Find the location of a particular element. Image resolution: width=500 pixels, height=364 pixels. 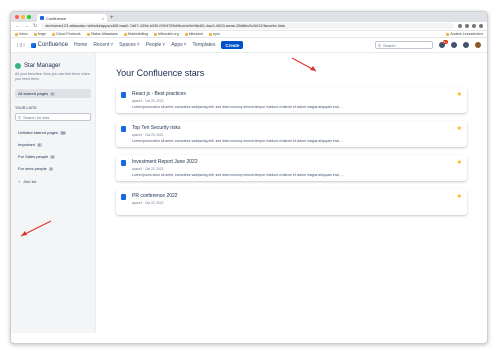

minimize-window-dot is located at coordinates (23, 17).